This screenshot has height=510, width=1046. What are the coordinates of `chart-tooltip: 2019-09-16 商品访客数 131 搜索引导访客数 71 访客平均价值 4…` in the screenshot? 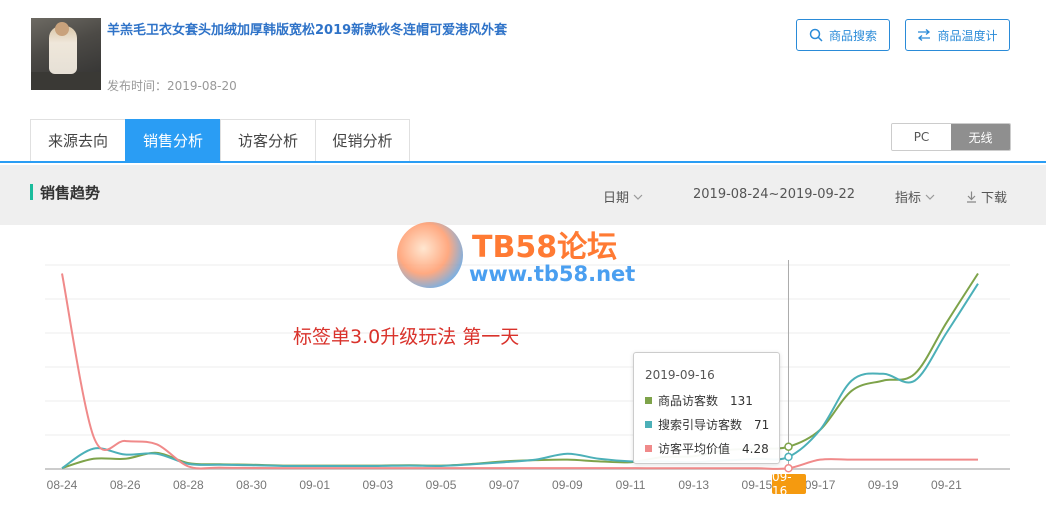 It's located at (706, 408).